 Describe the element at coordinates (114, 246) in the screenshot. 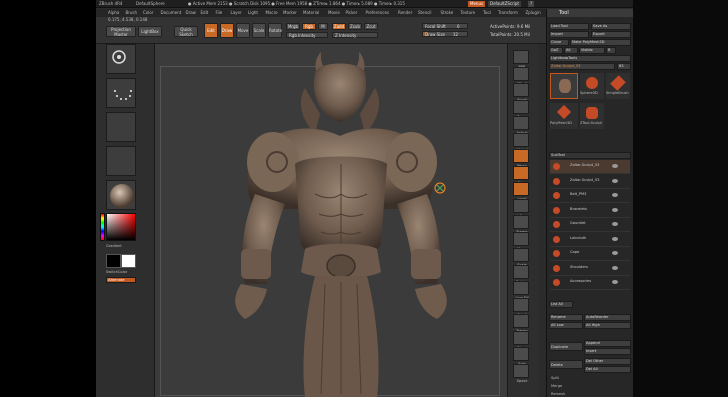

I see `gradient-label: Gradient` at that location.